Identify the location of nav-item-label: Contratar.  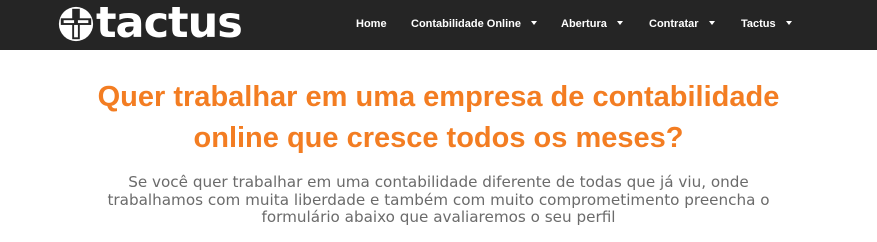
(674, 24).